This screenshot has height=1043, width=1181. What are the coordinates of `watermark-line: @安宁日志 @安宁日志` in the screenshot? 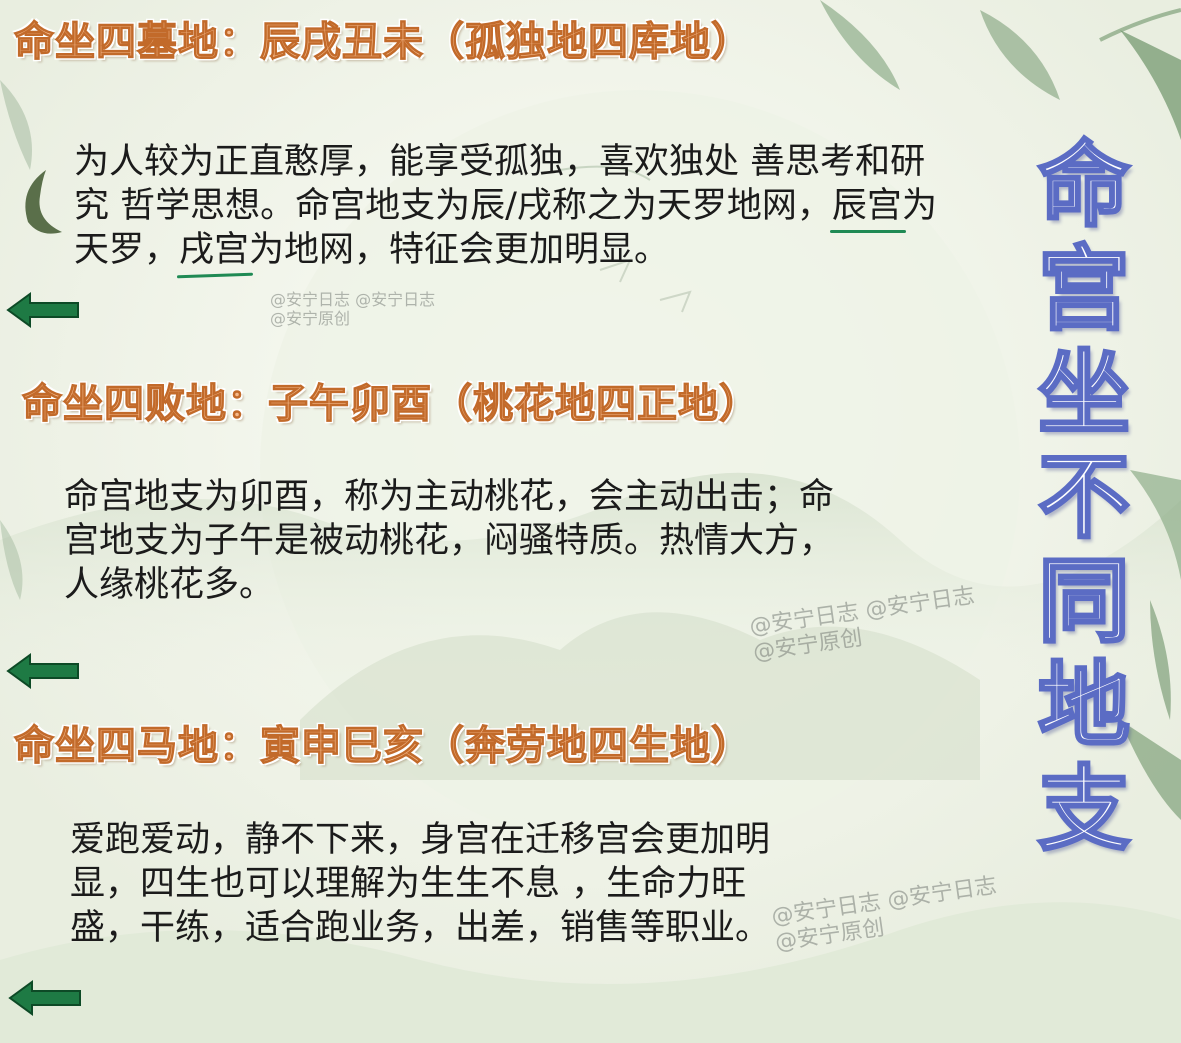 It's located at (353, 299).